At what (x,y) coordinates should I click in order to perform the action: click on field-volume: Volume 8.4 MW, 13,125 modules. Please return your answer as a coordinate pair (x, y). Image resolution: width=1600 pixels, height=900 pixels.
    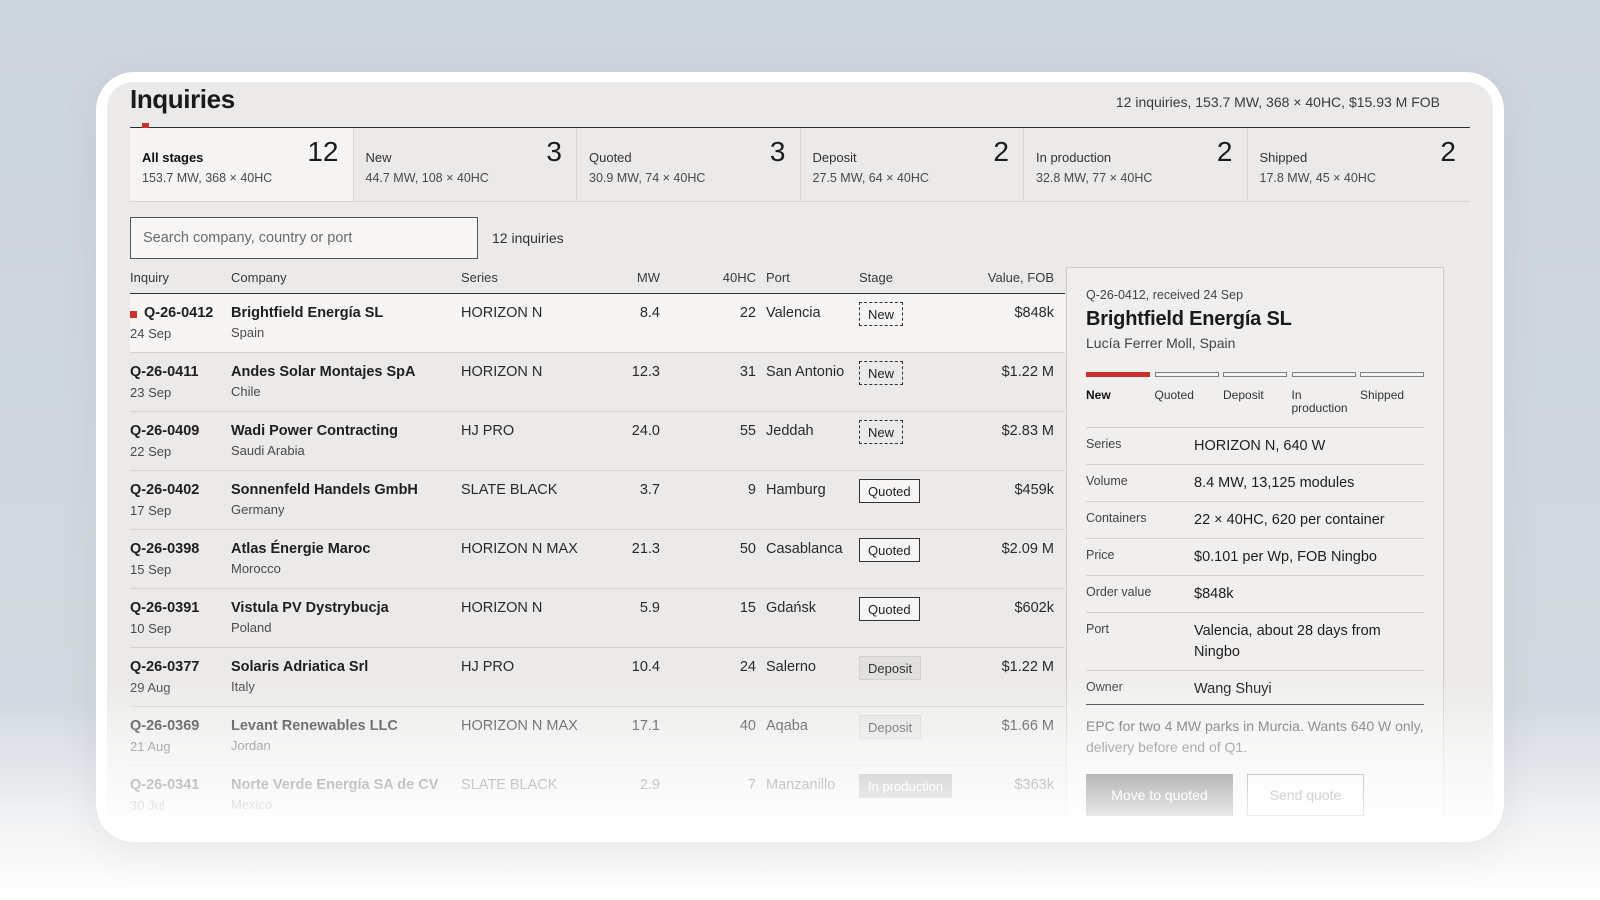
    Looking at the image, I should click on (1255, 482).